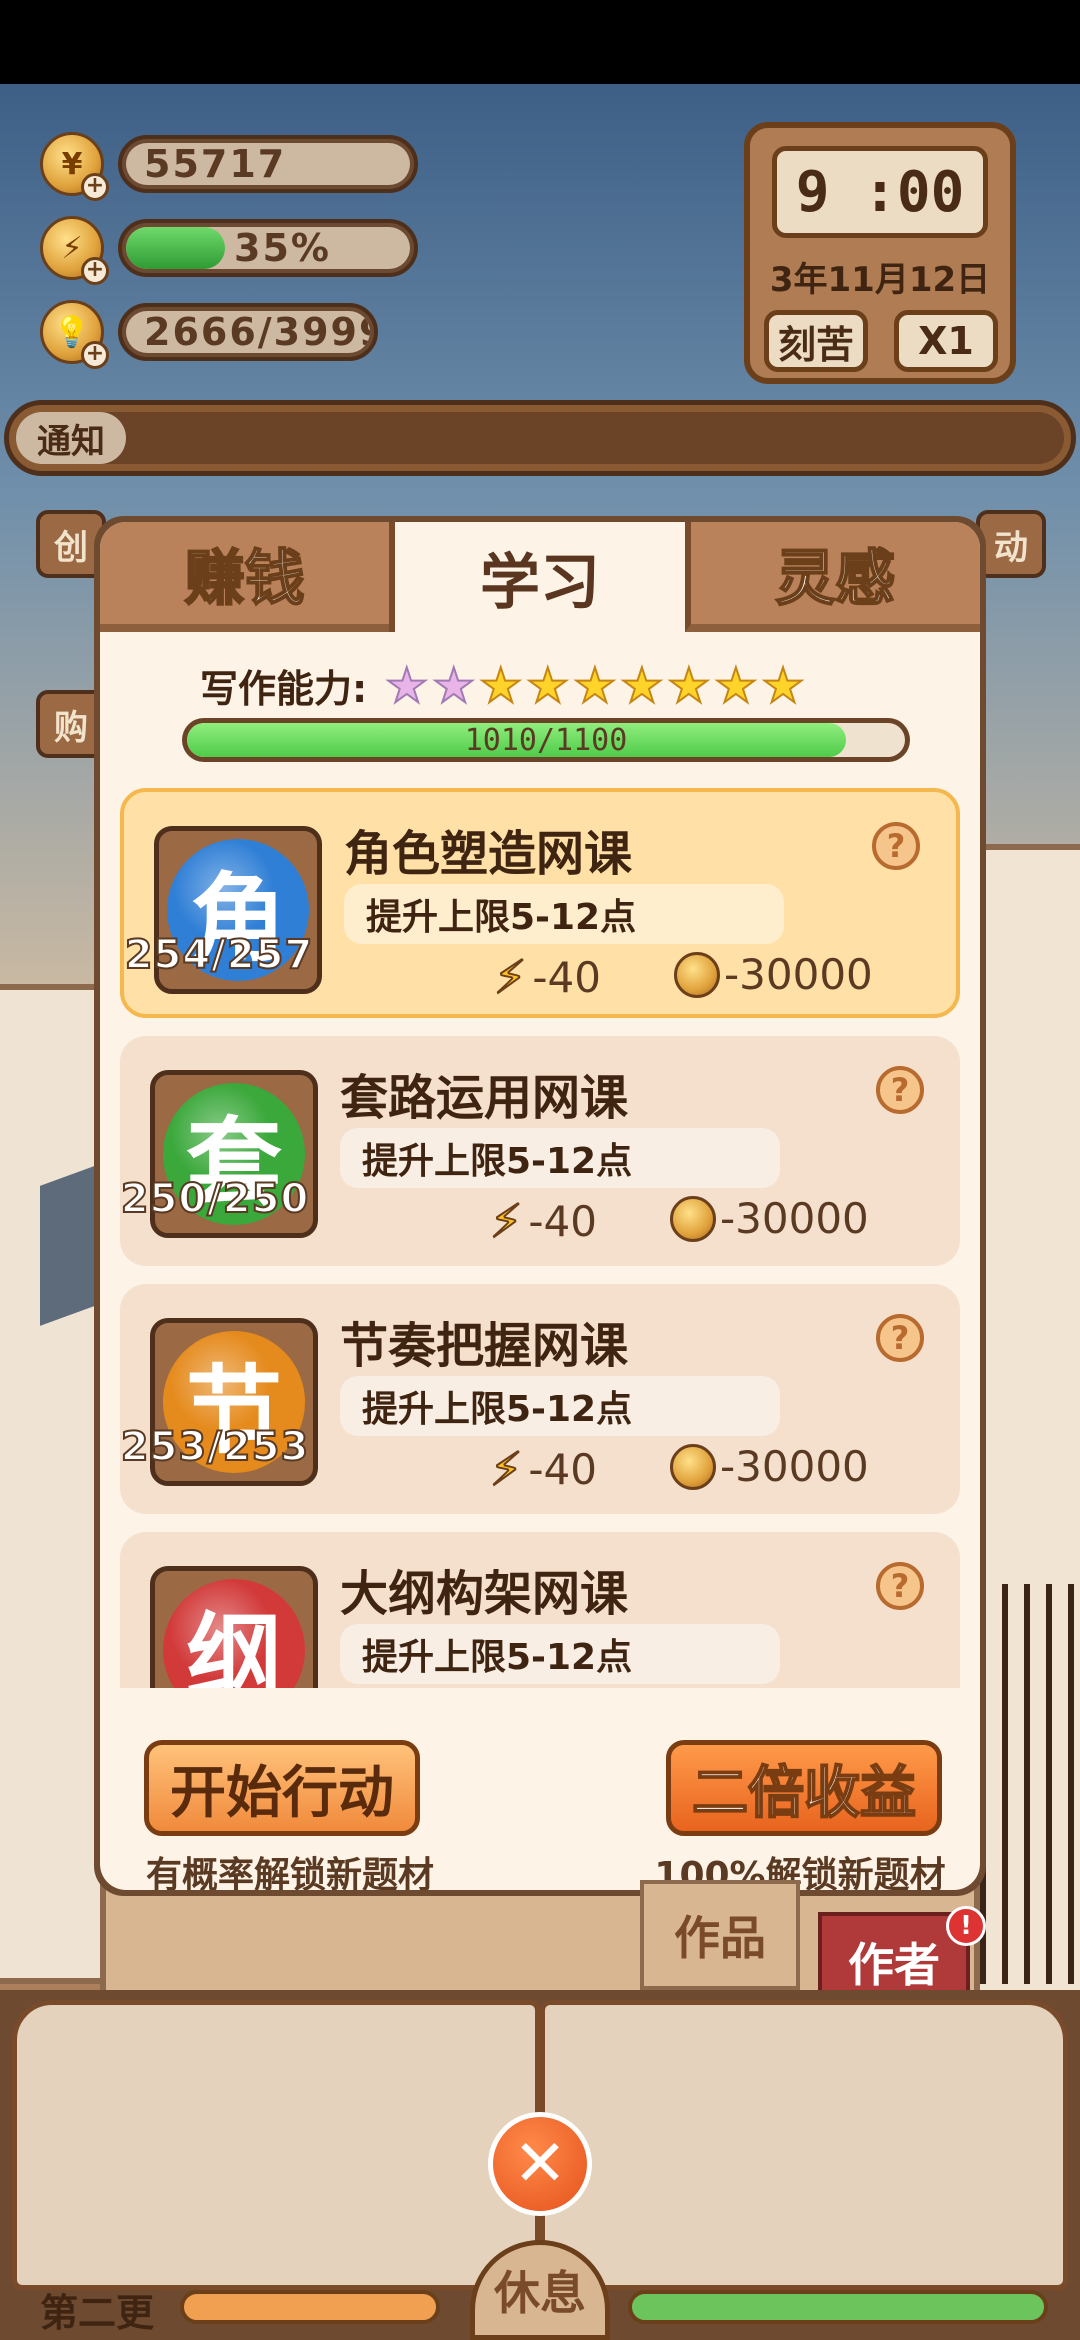 Image resolution: width=1080 pixels, height=2340 pixels. What do you see at coordinates (816, 341) in the screenshot?
I see `mode-button: 刻苦` at bounding box center [816, 341].